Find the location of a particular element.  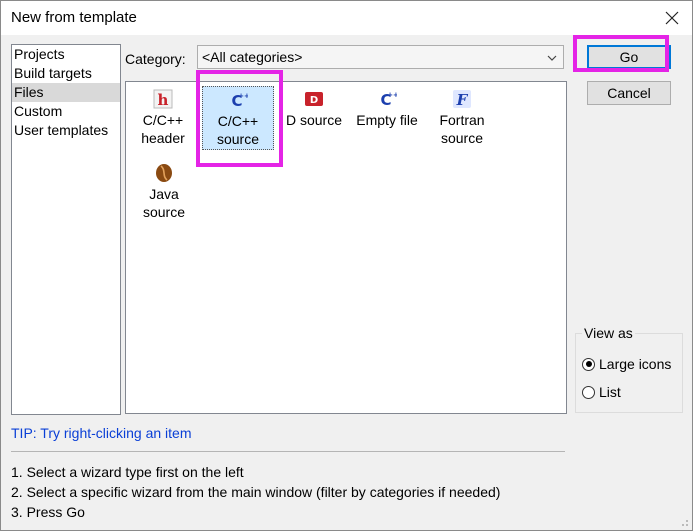

close-icon is located at coordinates (672, 18).